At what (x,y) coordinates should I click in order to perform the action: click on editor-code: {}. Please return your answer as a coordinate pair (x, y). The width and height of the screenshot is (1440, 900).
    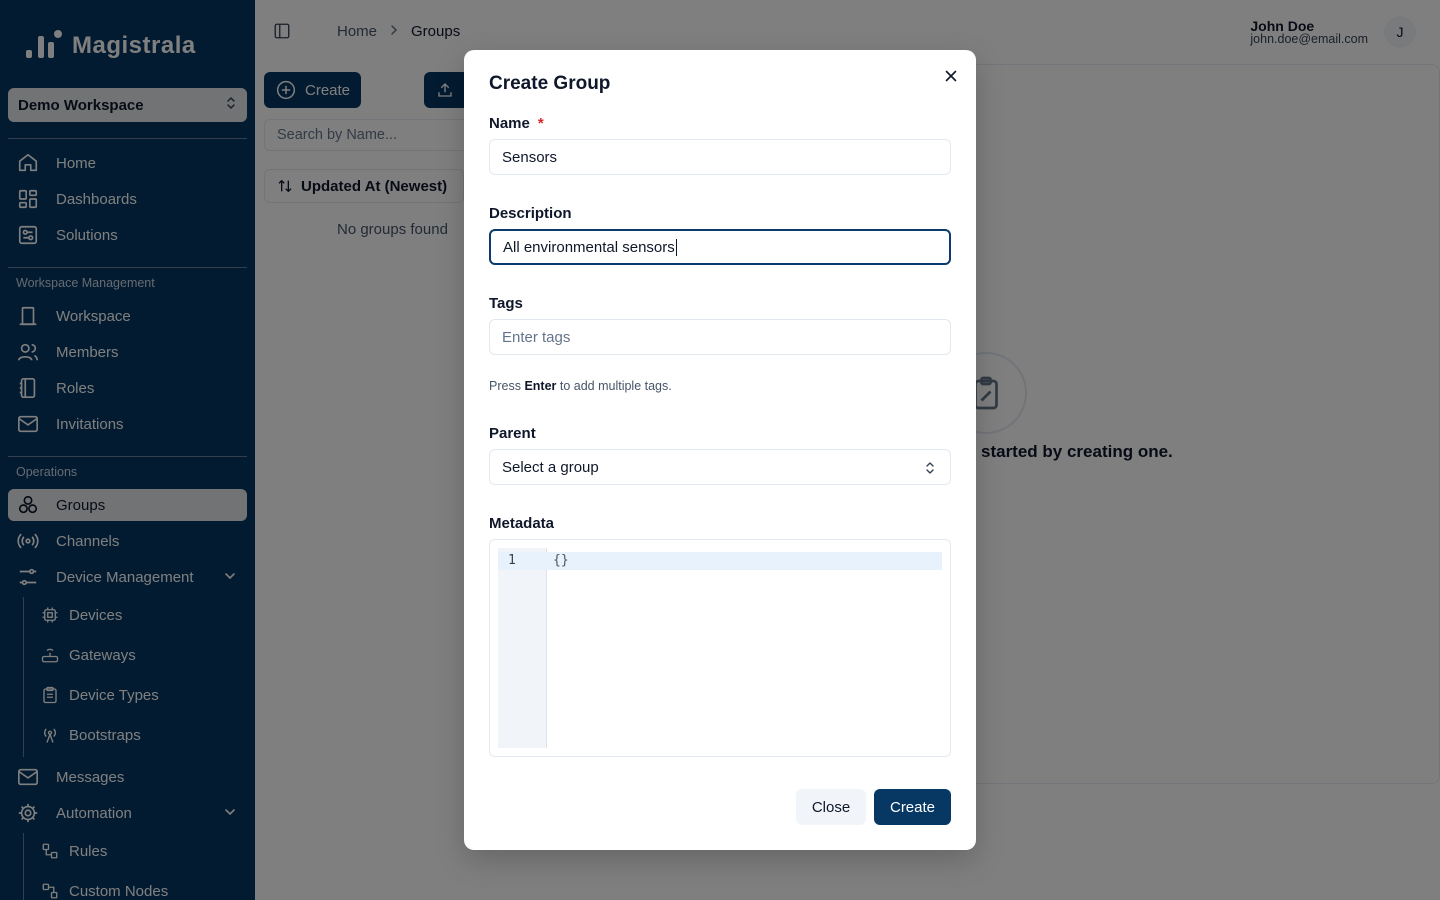
    Looking at the image, I should click on (561, 560).